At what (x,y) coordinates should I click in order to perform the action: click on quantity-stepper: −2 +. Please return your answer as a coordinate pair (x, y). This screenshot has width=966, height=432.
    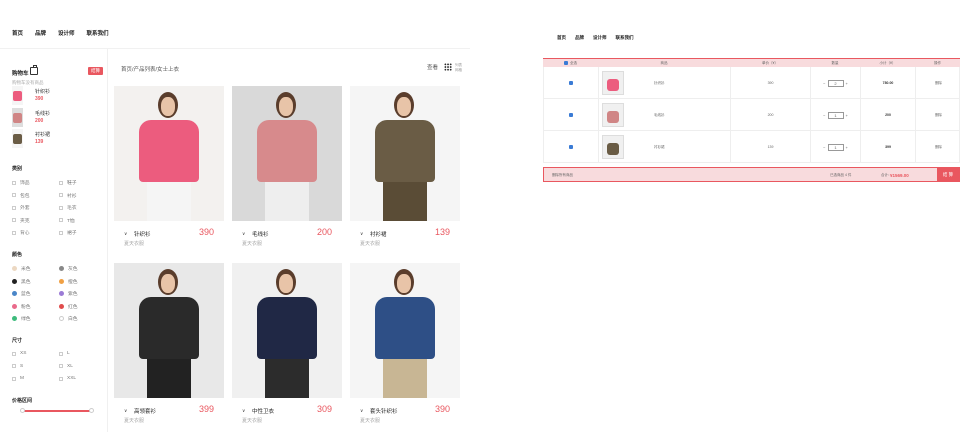
    Looking at the image, I should click on (835, 83).